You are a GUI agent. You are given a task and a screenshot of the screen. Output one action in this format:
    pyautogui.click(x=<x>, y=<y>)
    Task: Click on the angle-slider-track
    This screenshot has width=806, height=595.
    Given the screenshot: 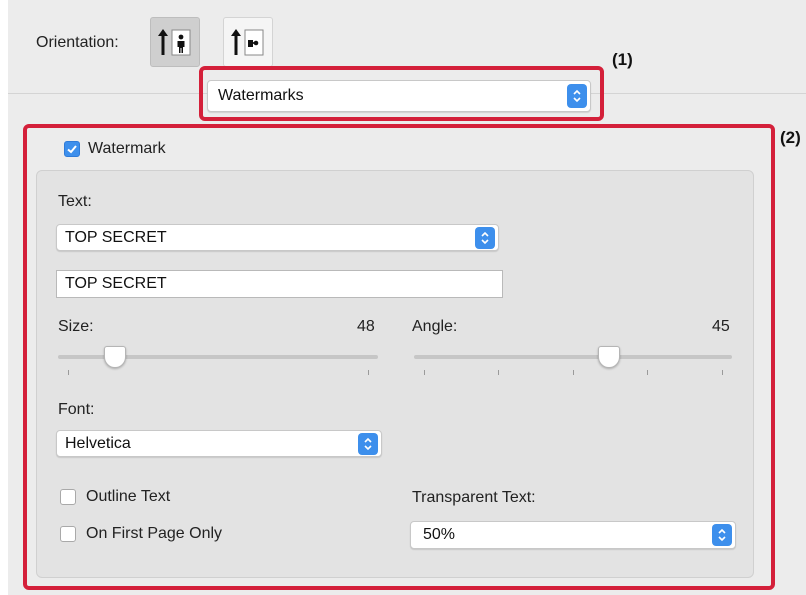 What is the action you would take?
    pyautogui.click(x=573, y=357)
    